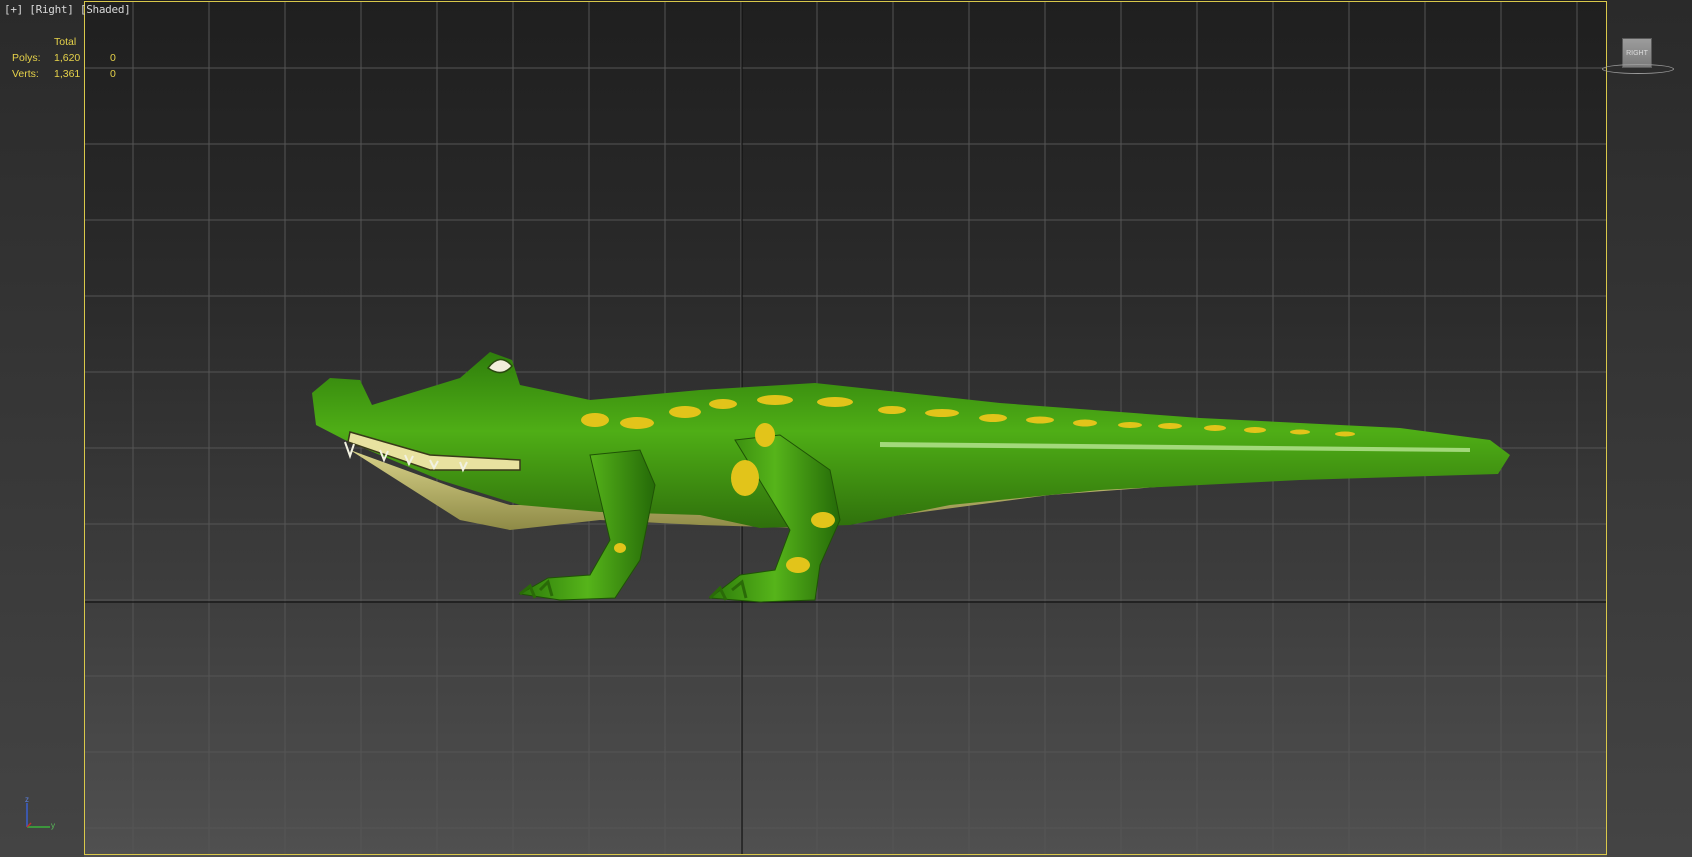 This screenshot has height=857, width=1692. What do you see at coordinates (51, 9) in the screenshot?
I see `viewport-view-menu: [Right]` at bounding box center [51, 9].